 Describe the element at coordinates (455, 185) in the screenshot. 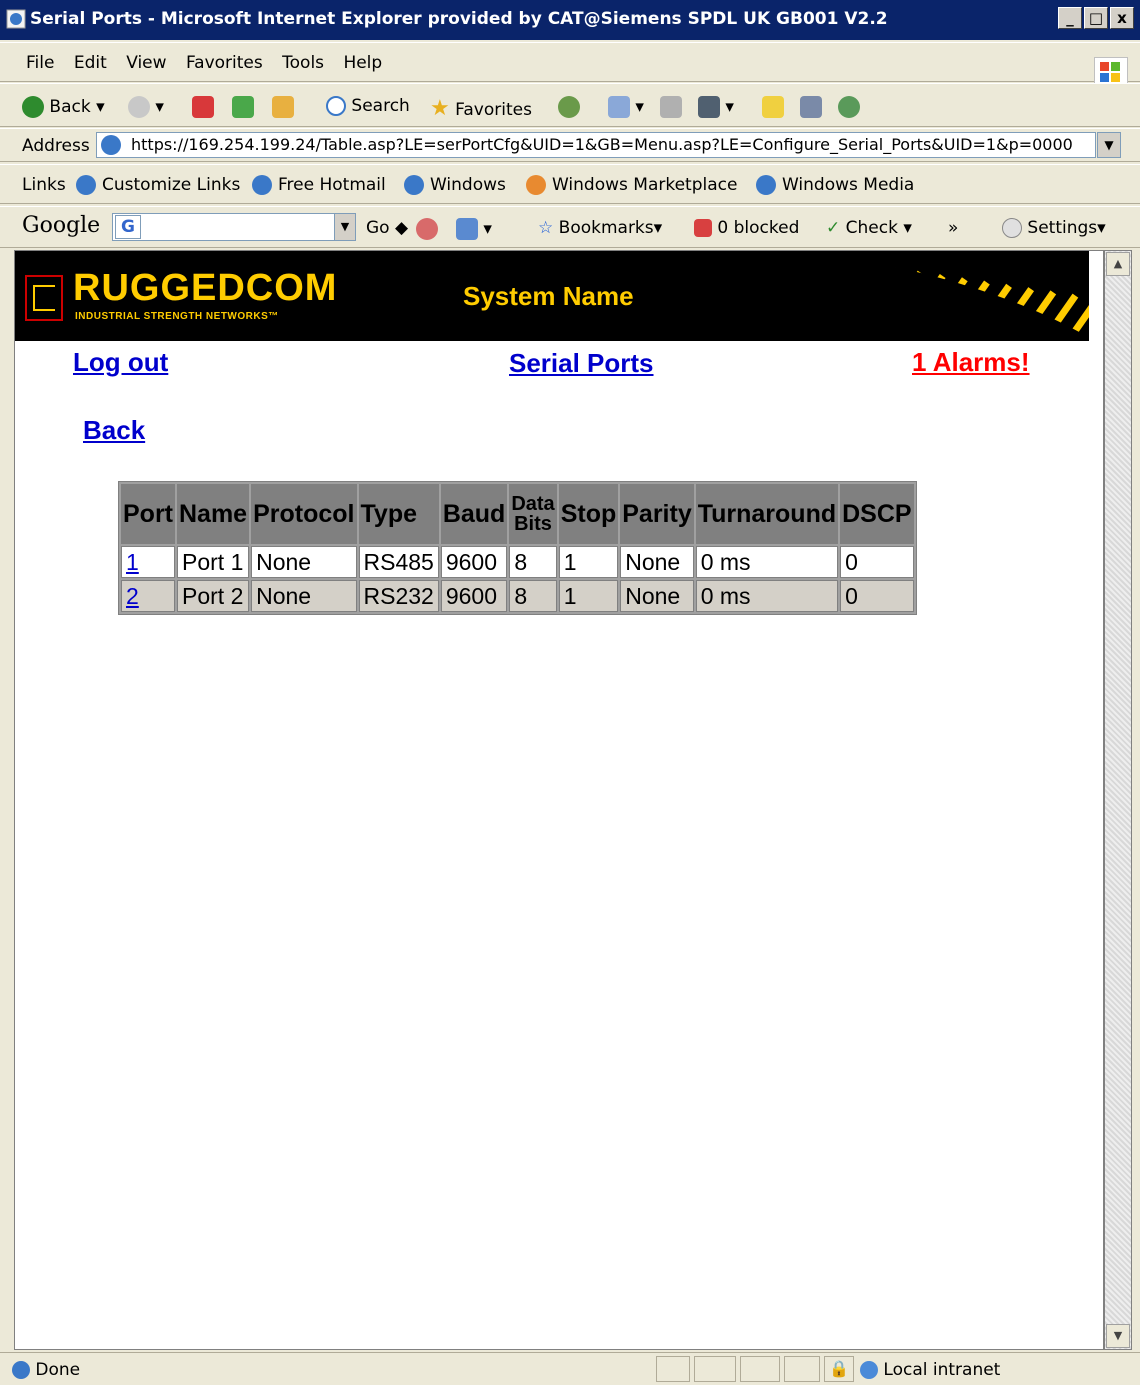

I see `link-windows: Windows` at that location.